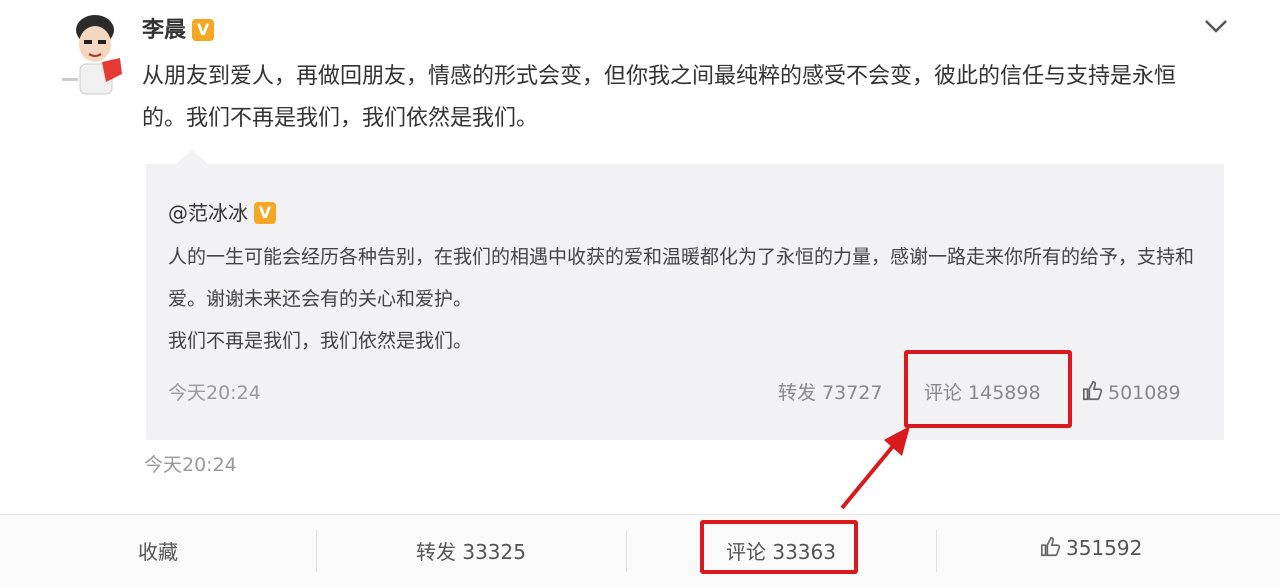 The image size is (1280, 587). I want to click on quoted-forward-button: 转发 73727, so click(830, 391).